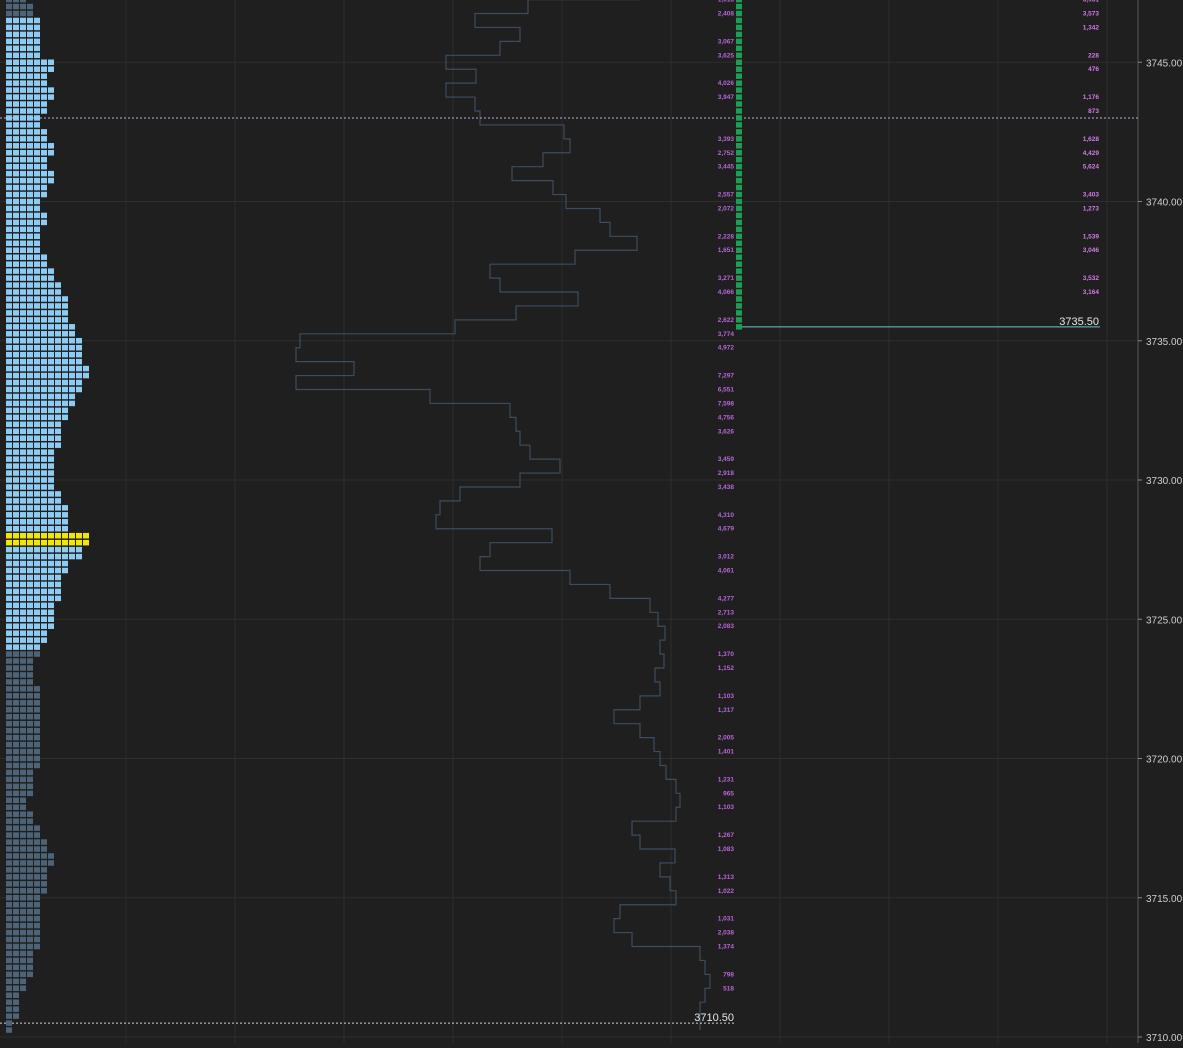 Image resolution: width=1183 pixels, height=1048 pixels. I want to click on volume-label: 2,228, so click(726, 236).